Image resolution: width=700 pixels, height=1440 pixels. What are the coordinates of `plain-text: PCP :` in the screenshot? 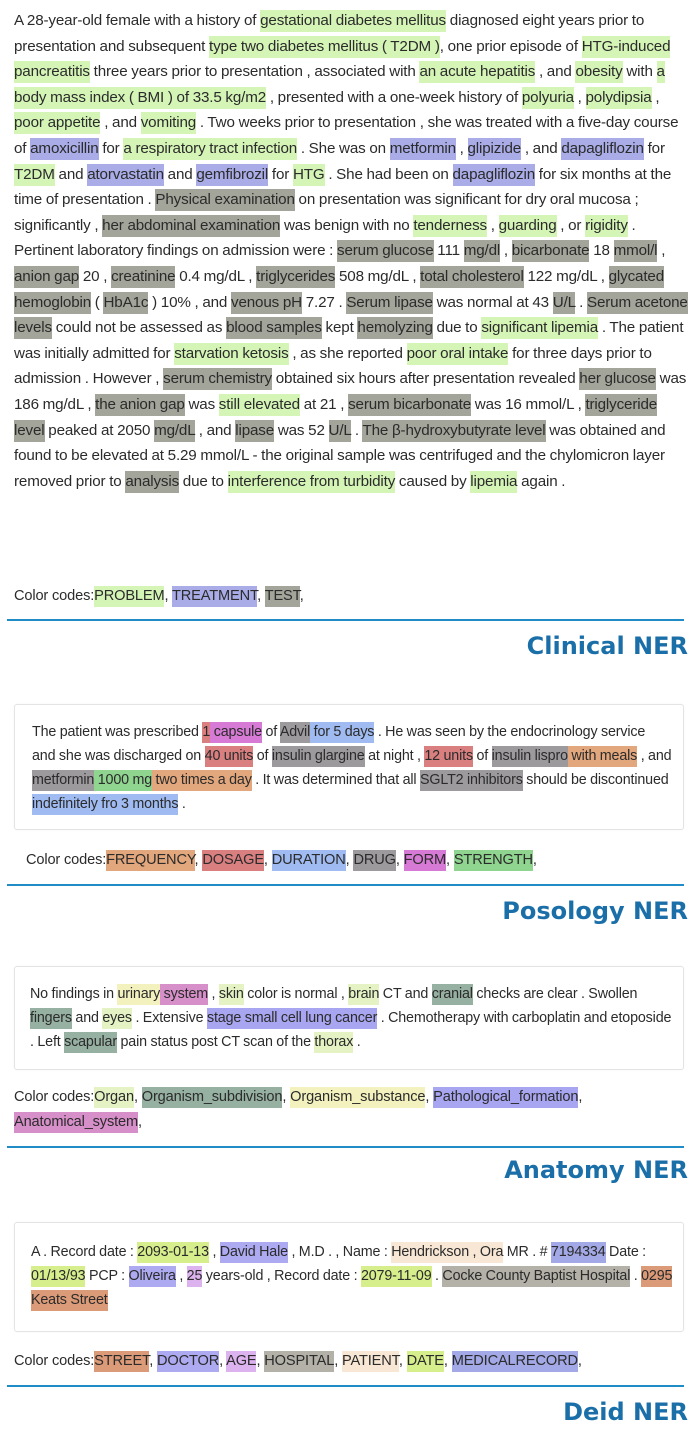 It's located at (107, 1276).